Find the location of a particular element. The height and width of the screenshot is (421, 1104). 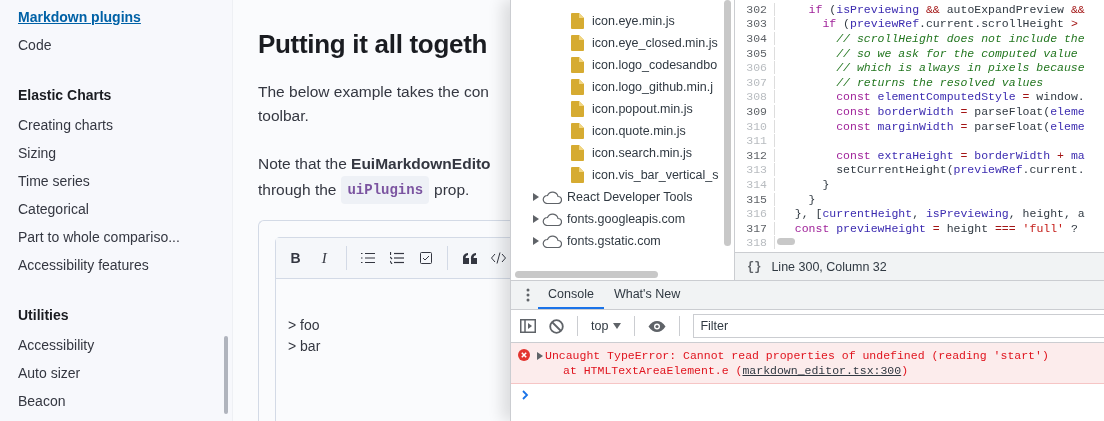

code-icon is located at coordinates (499, 258).